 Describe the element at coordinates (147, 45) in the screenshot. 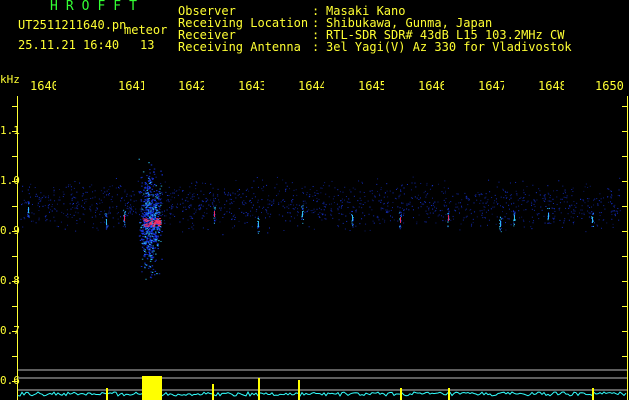

I see `meteor-count: 13` at that location.